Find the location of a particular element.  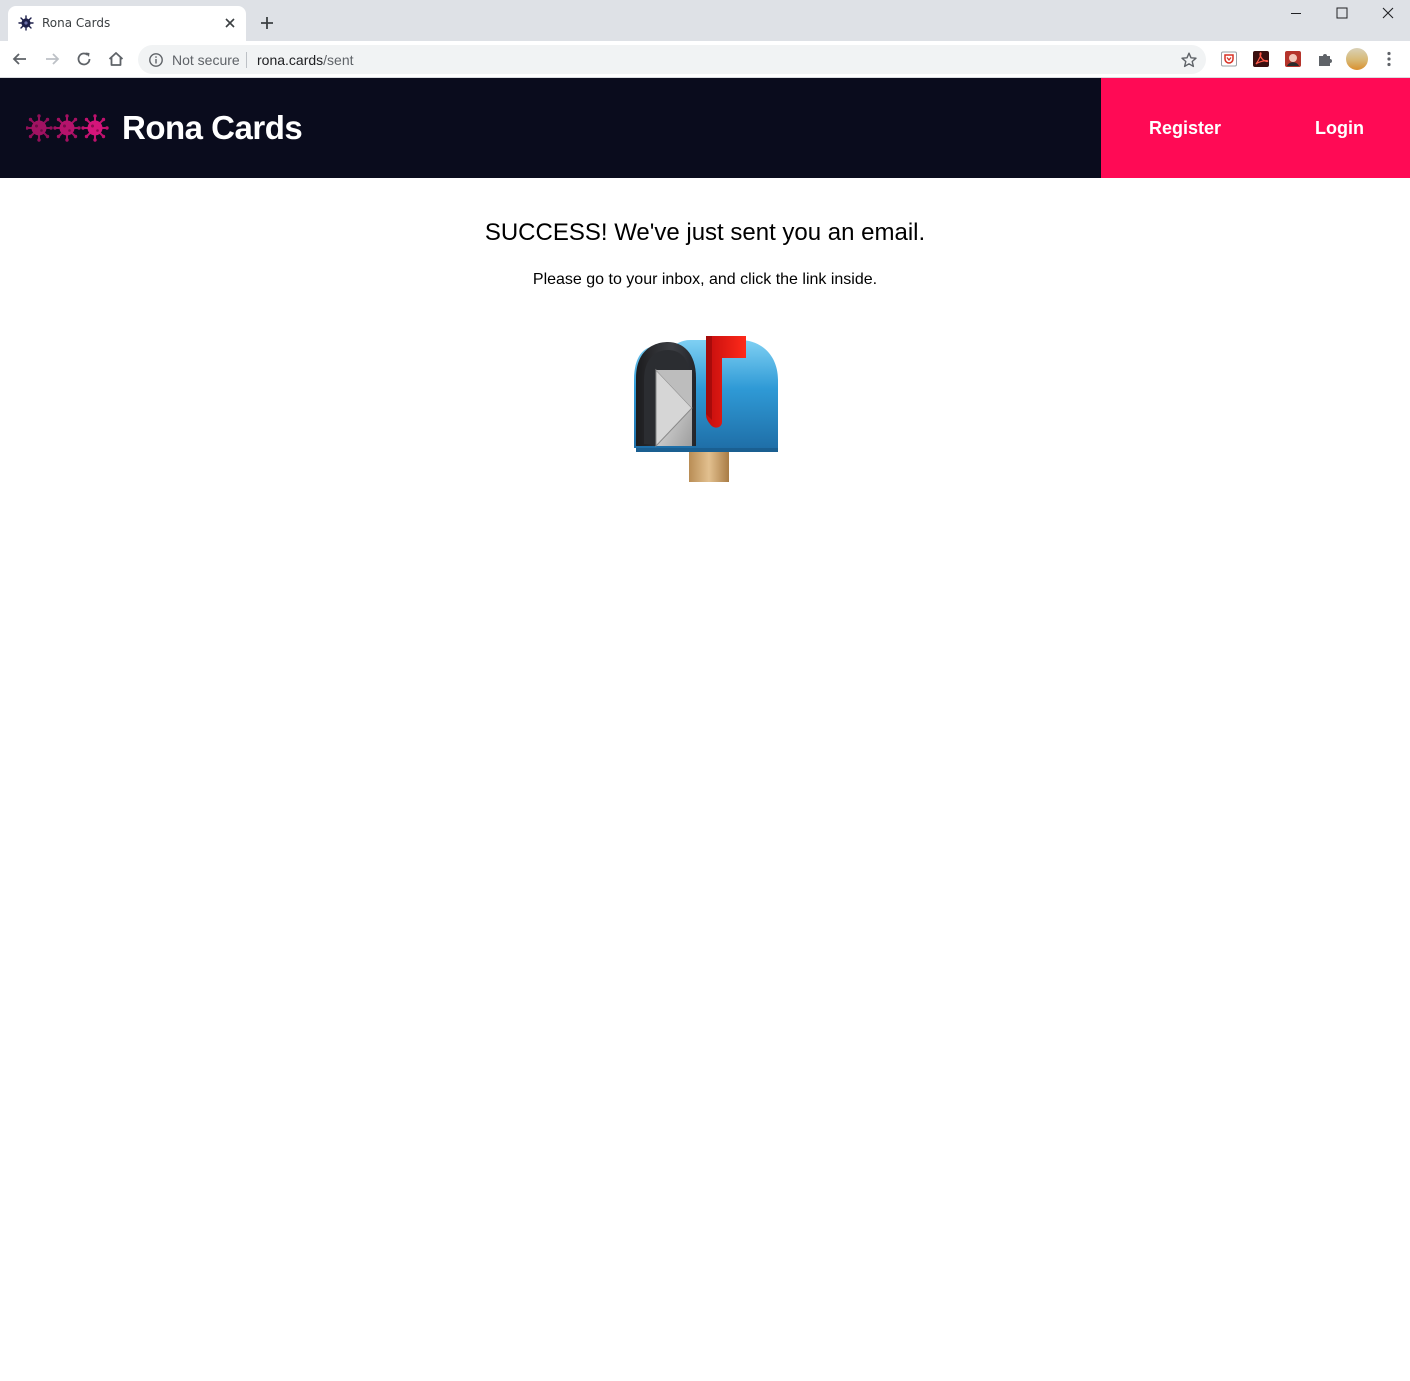

browser-toolbar: Not secure rona.cards/sent is located at coordinates (705, 59).